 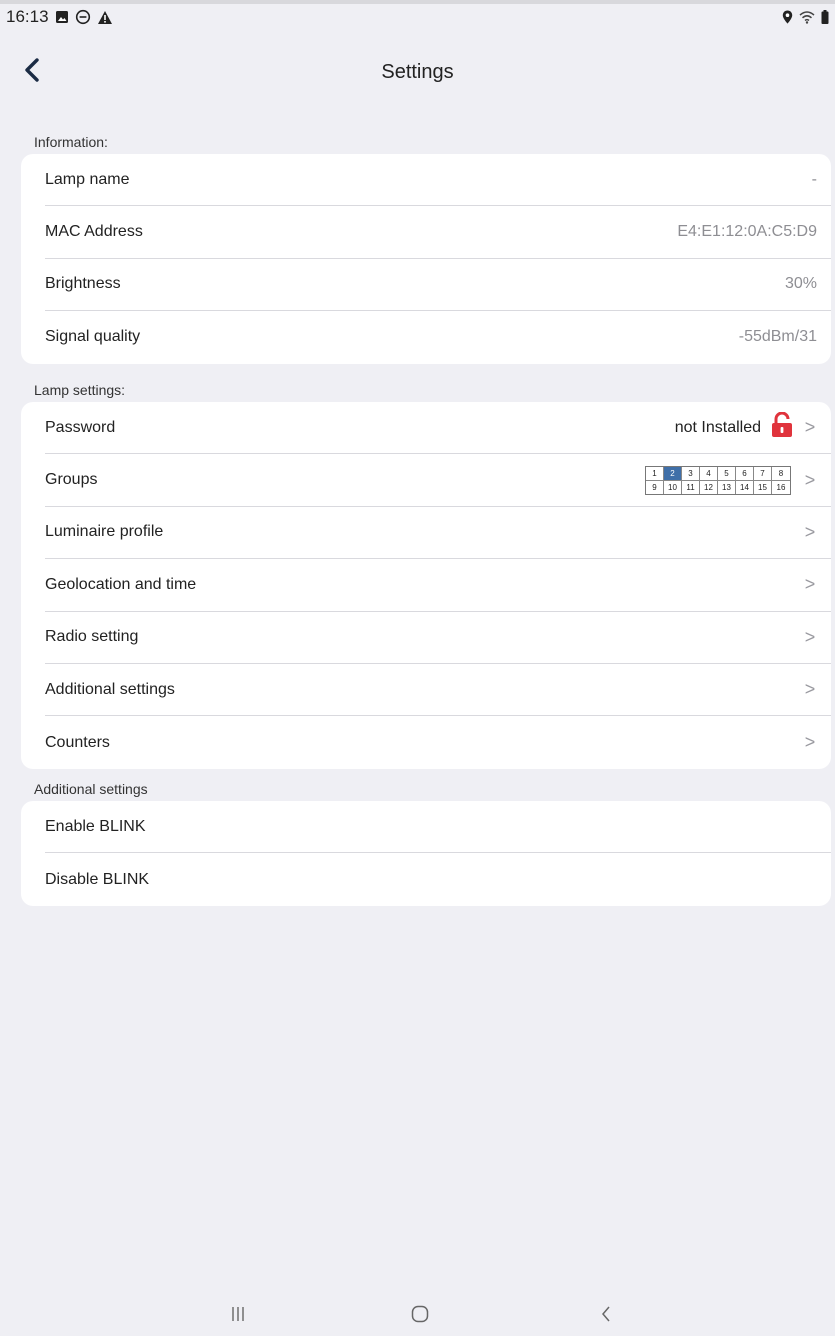 I want to click on row-label: Brightness, so click(x=83, y=284).